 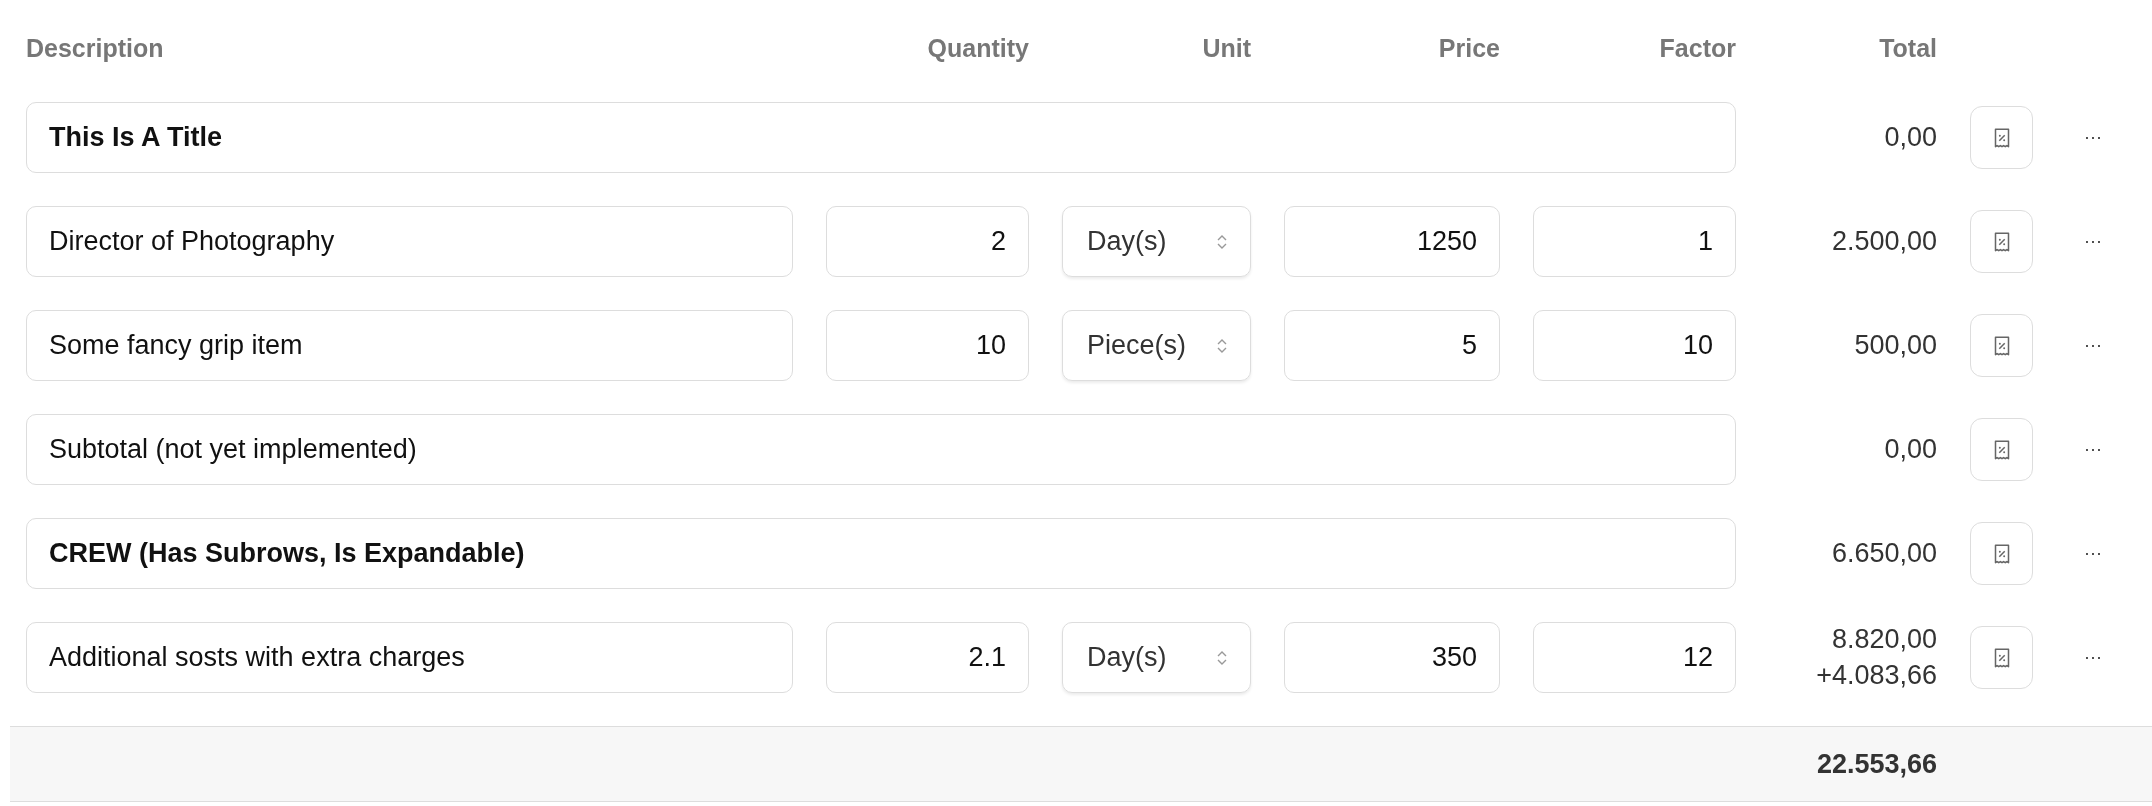 I want to click on row-total: 6.650,00, so click(x=1884, y=553).